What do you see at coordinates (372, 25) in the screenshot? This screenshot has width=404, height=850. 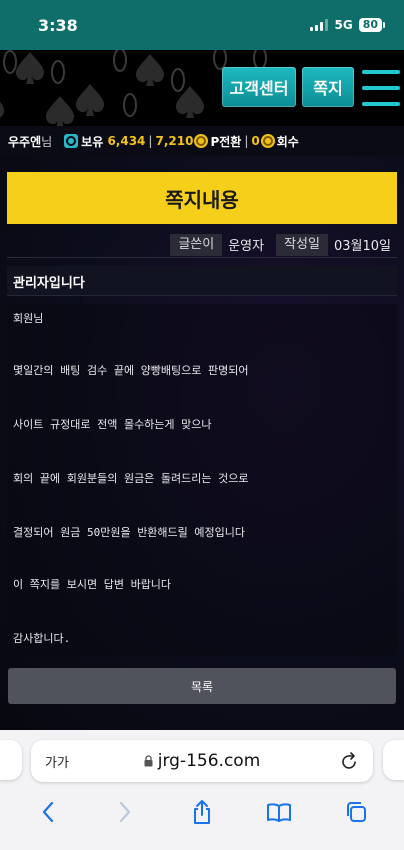 I see `battery-icon: 80` at bounding box center [372, 25].